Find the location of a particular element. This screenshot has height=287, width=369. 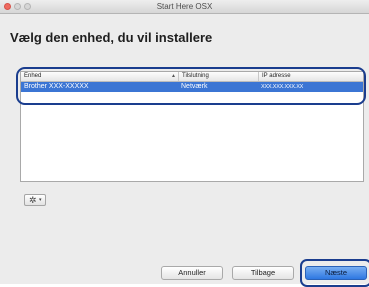

chevron-down-icon: ▾ is located at coordinates (40, 200).